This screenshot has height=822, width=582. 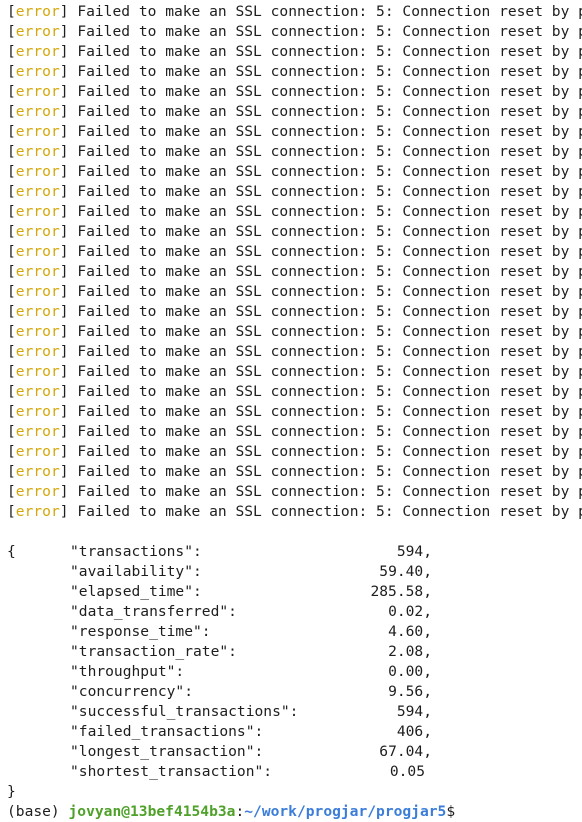 What do you see at coordinates (455, 812) in the screenshot?
I see `text-cursor` at bounding box center [455, 812].